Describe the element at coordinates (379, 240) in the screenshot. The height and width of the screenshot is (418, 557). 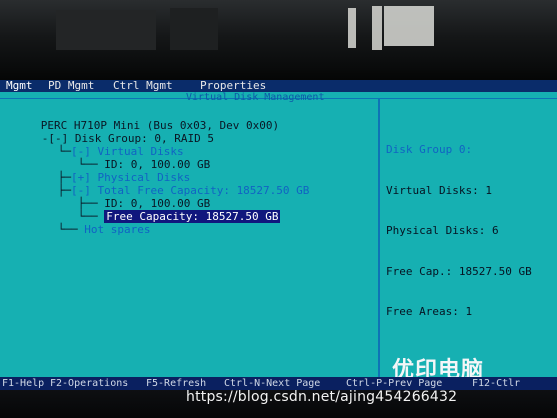
I see `panel-divider` at that location.